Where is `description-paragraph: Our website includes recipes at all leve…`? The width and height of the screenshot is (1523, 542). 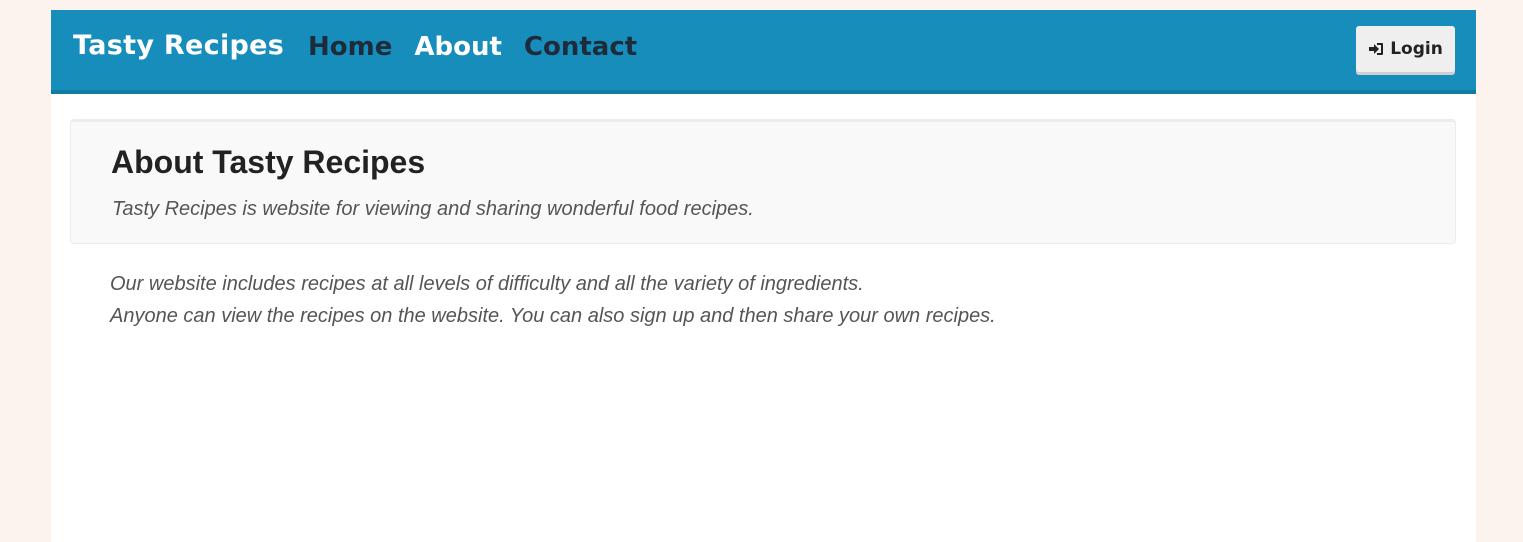
description-paragraph: Our website includes recipes at all leve… is located at coordinates (487, 284).